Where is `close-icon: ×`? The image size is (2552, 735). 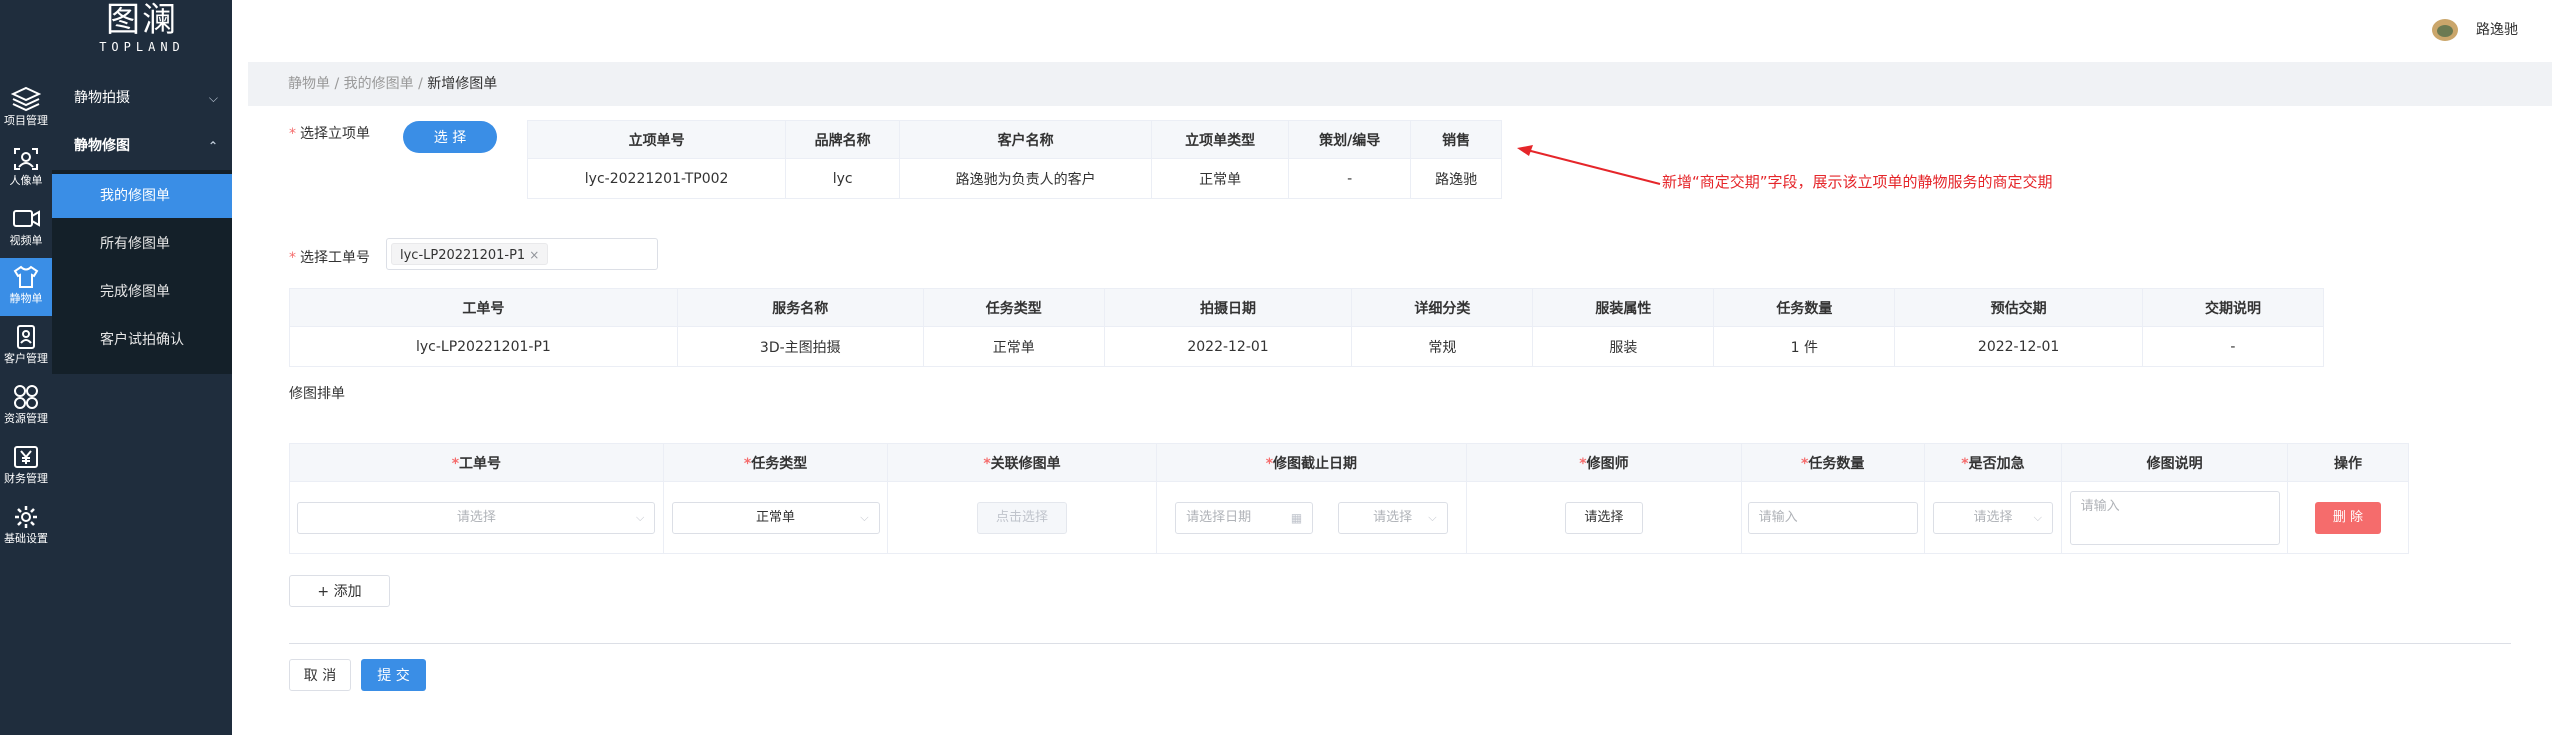
close-icon: × is located at coordinates (534, 255).